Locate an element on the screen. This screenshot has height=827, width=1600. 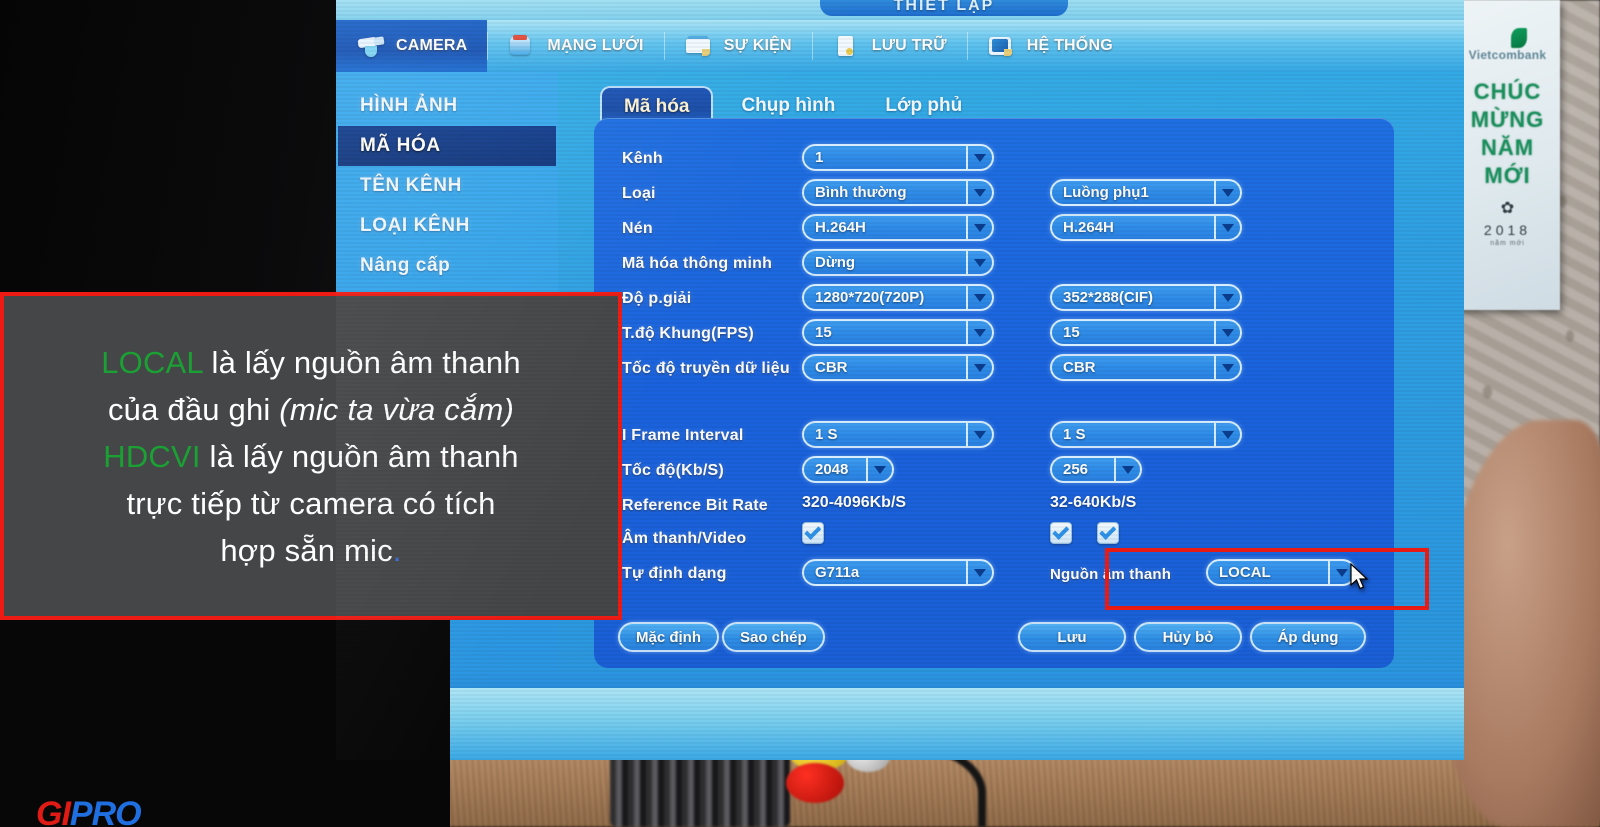
overlay-line2-italic: (mic ta vừa cắm) is located at coordinates (396, 409).